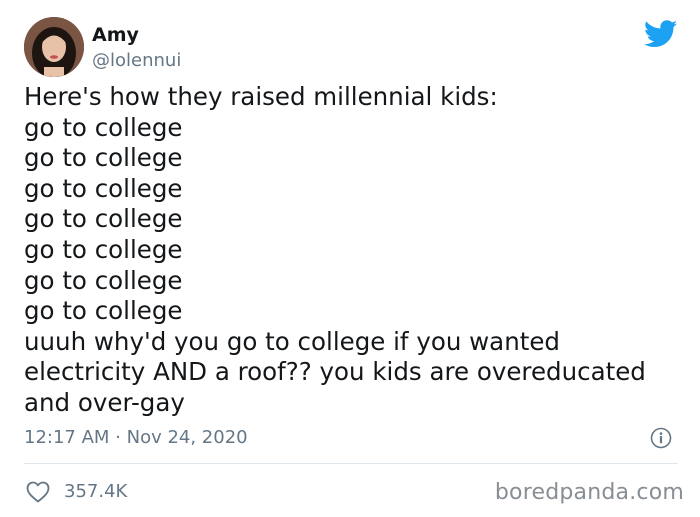  Describe the element at coordinates (96, 491) in the screenshot. I see `like-count: 357.4K` at that location.